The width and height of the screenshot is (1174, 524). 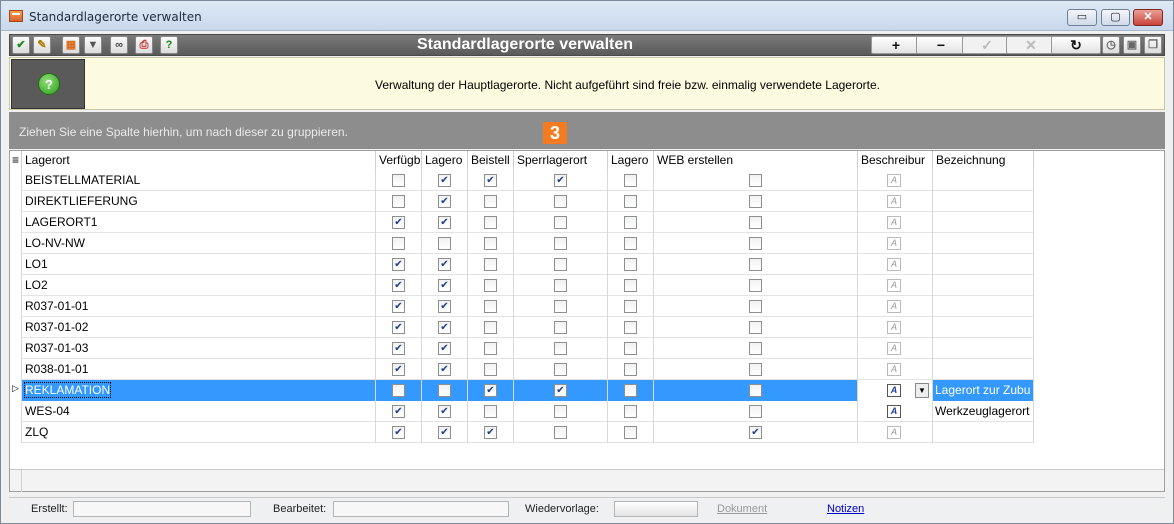 What do you see at coordinates (42, 45) in the screenshot?
I see `magic-wand-icon: ✎` at bounding box center [42, 45].